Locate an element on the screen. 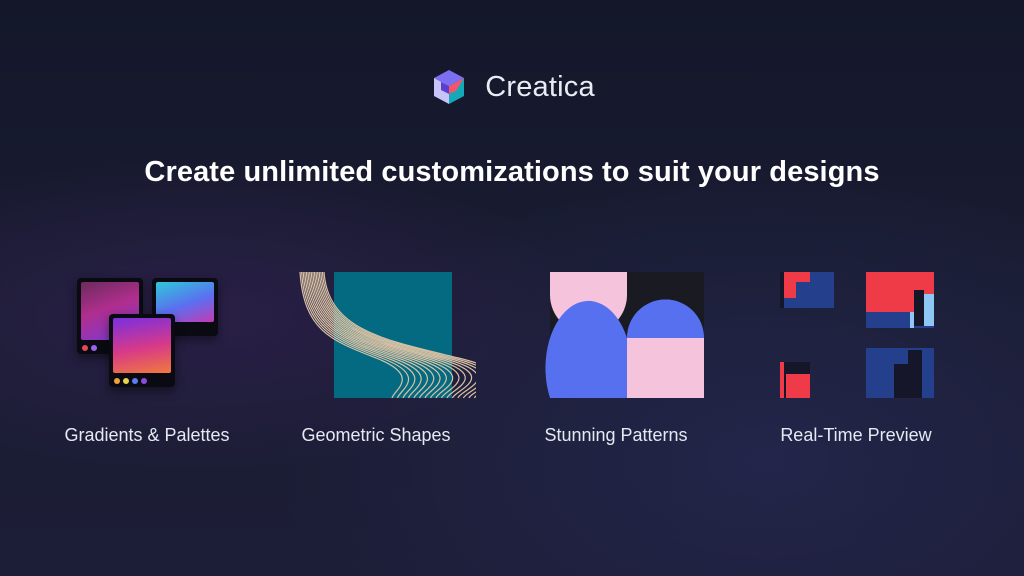 The width and height of the screenshot is (1024, 576). feature-stunning-patterns: Stunning Patterns is located at coordinates (616, 357).